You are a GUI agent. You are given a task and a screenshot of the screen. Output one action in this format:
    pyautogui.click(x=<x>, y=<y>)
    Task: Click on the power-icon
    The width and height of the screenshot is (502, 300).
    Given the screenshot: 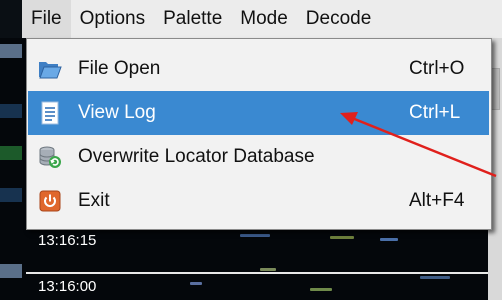 What is the action you would take?
    pyautogui.click(x=50, y=201)
    